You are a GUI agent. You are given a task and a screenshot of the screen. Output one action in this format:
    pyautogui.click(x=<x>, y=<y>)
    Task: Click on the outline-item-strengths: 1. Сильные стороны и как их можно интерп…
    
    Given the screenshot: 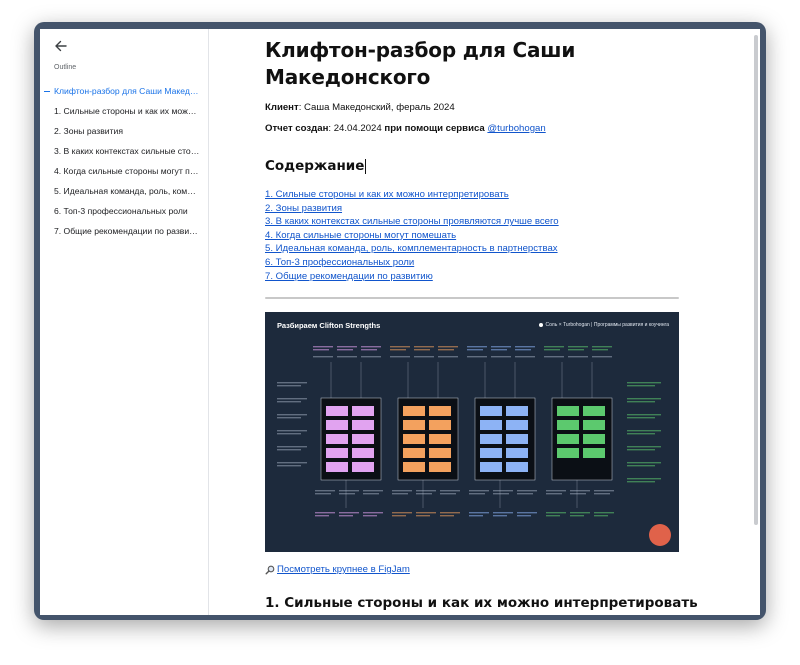 What is the action you would take?
    pyautogui.click(x=124, y=111)
    